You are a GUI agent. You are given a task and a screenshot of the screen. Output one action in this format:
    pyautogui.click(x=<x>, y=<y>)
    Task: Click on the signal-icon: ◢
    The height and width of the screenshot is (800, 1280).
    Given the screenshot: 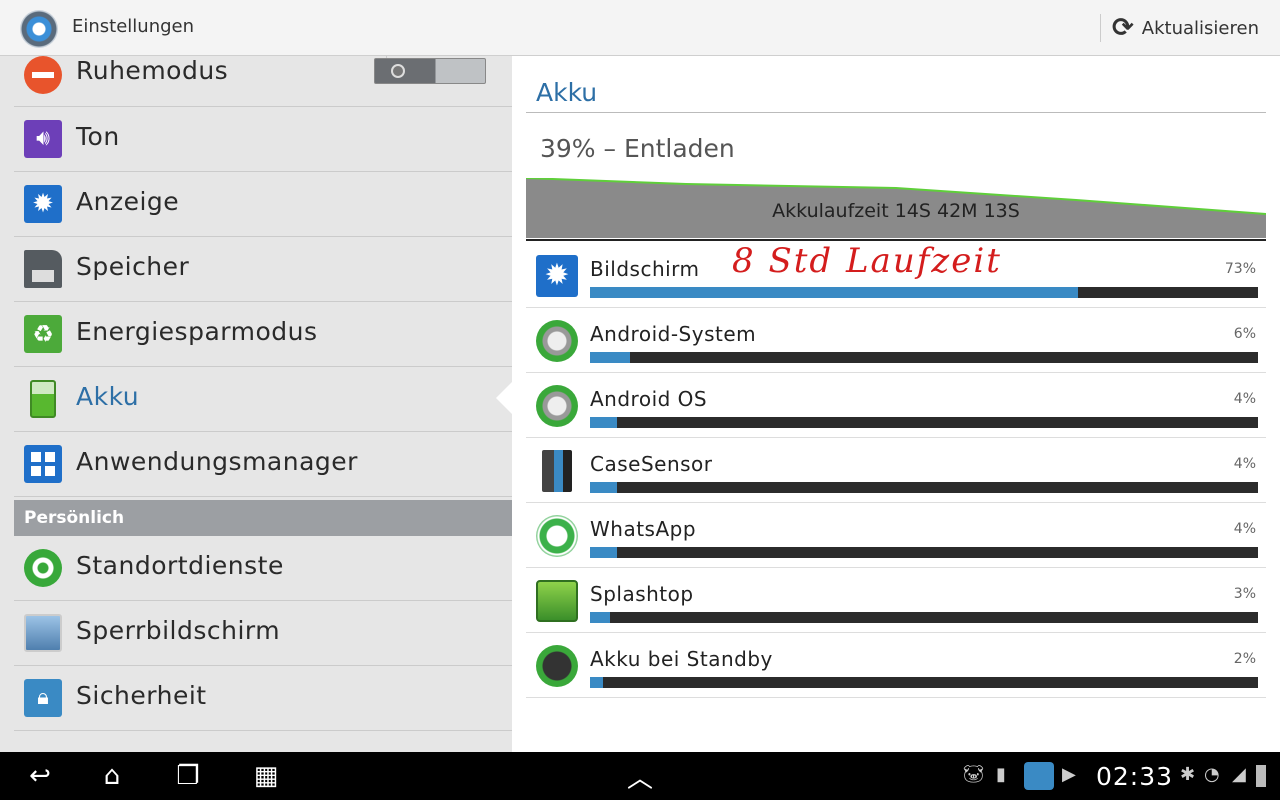 What is the action you would take?
    pyautogui.click(x=1239, y=774)
    